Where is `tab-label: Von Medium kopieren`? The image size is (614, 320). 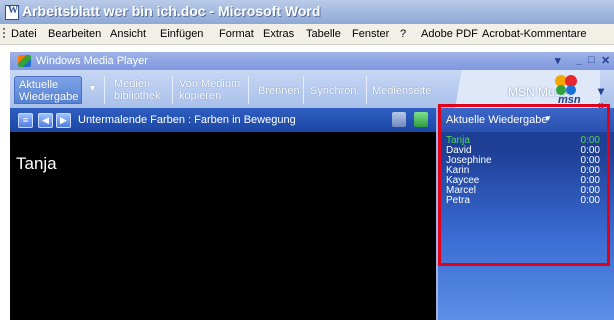 tab-label: Von Medium kopieren is located at coordinates (210, 90).